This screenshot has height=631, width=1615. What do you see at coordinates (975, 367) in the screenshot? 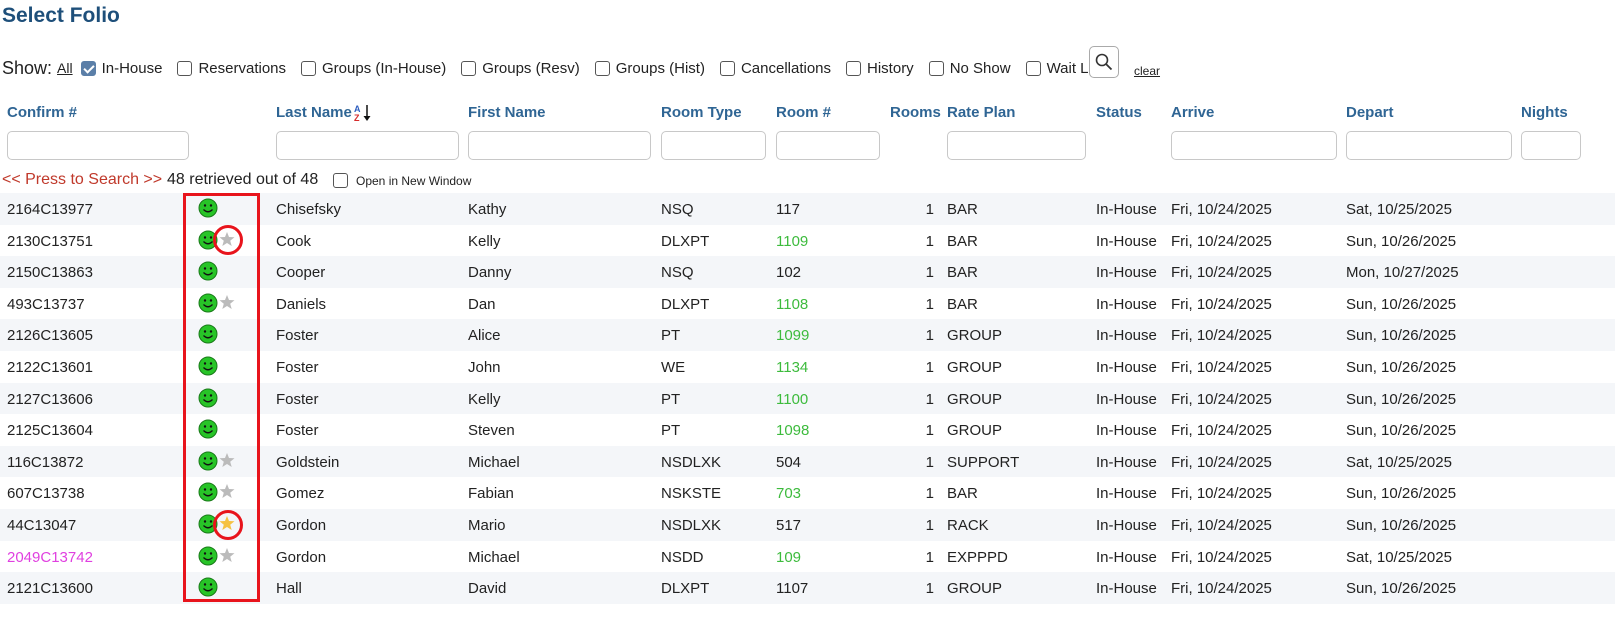
I see `cell-rate-plan: GROUP` at bounding box center [975, 367].